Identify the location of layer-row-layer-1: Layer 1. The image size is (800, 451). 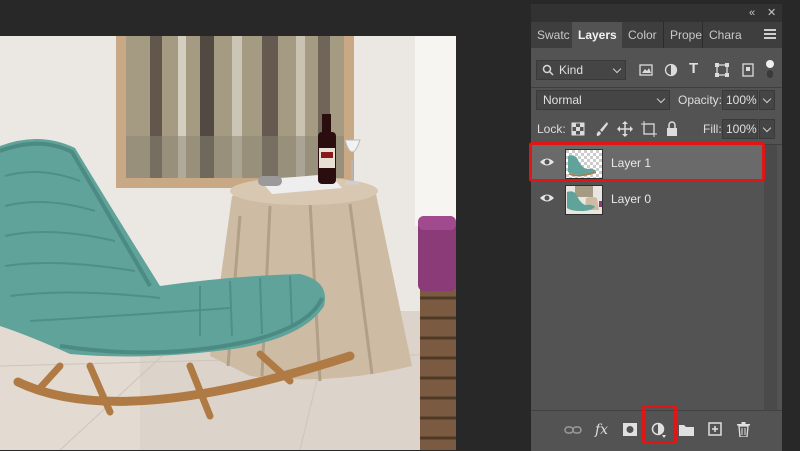
(646, 163).